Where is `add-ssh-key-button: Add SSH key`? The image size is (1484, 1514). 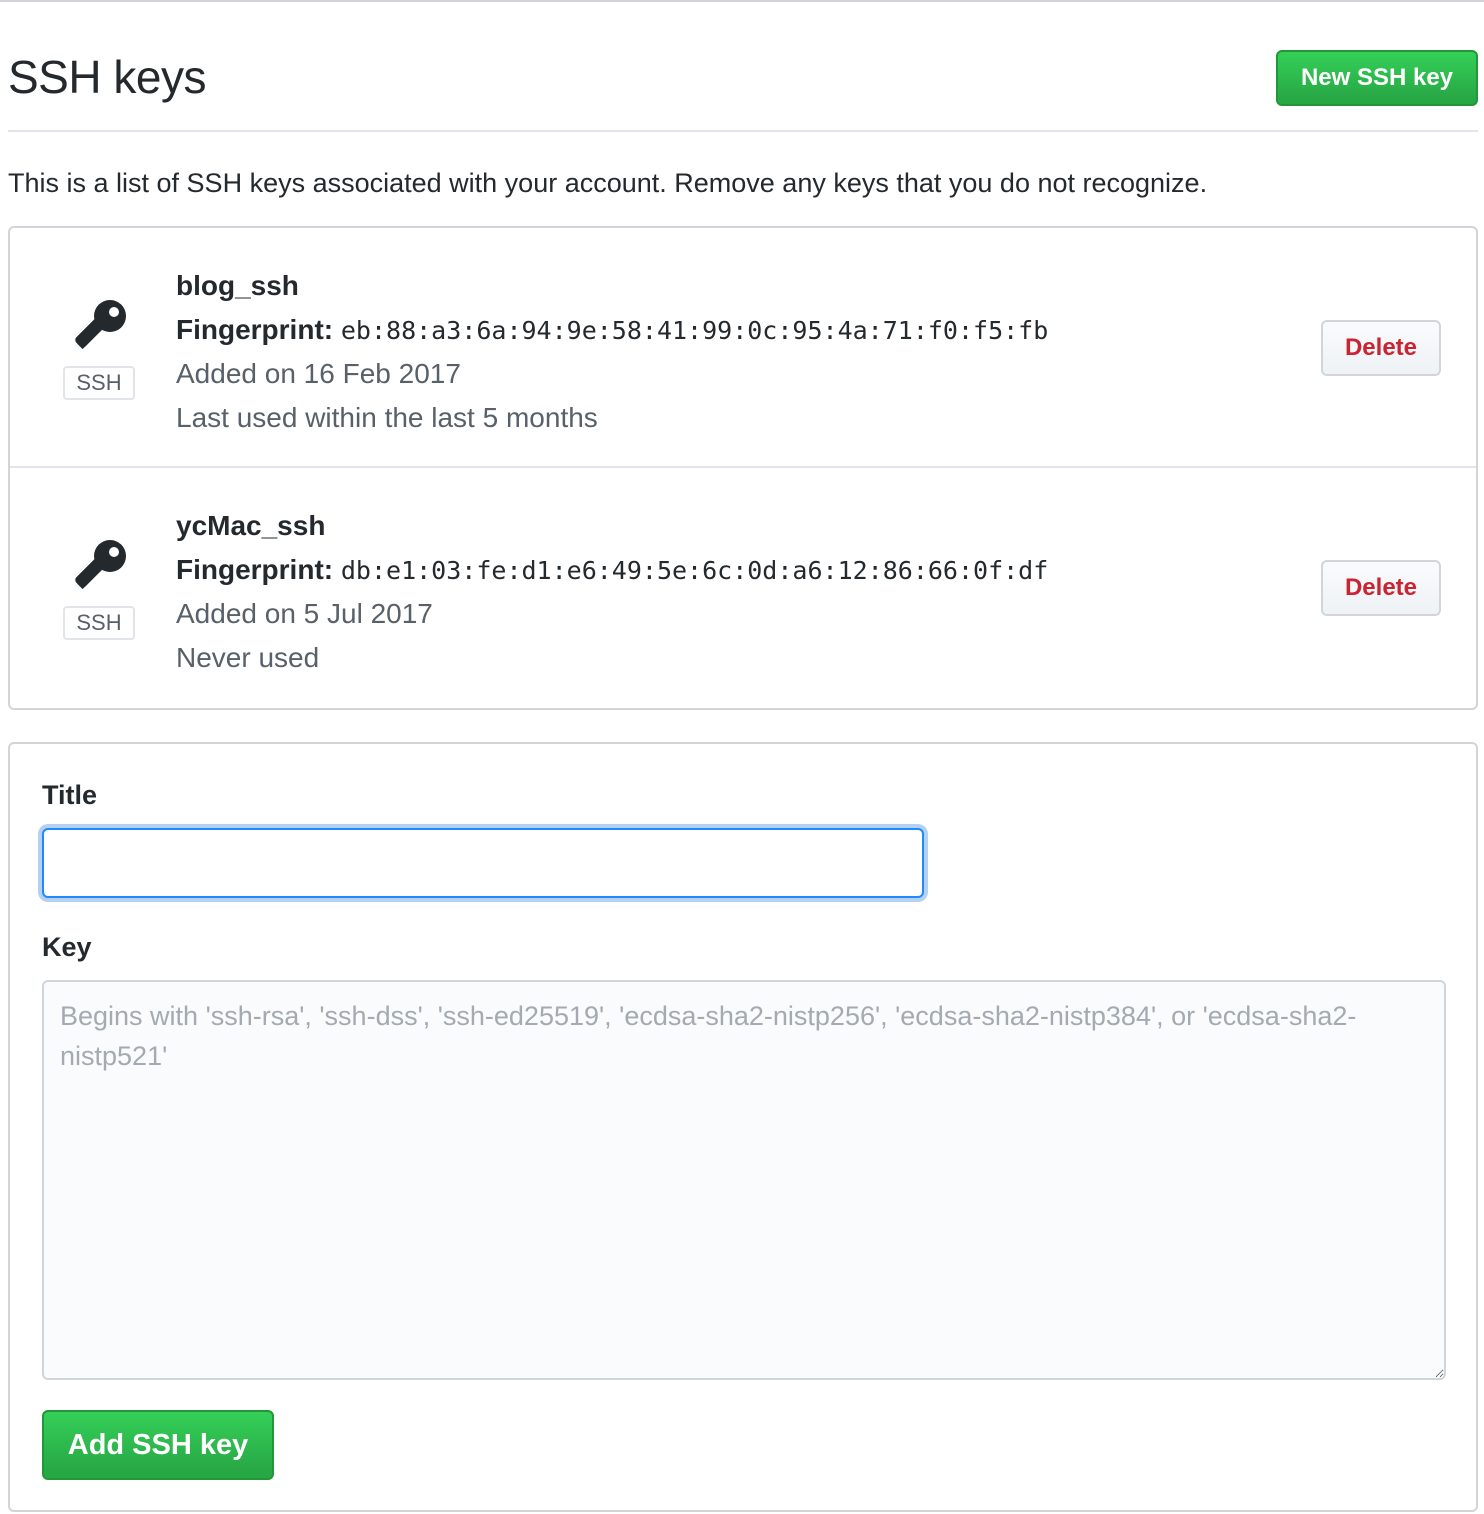
add-ssh-key-button: Add SSH key is located at coordinates (158, 1445).